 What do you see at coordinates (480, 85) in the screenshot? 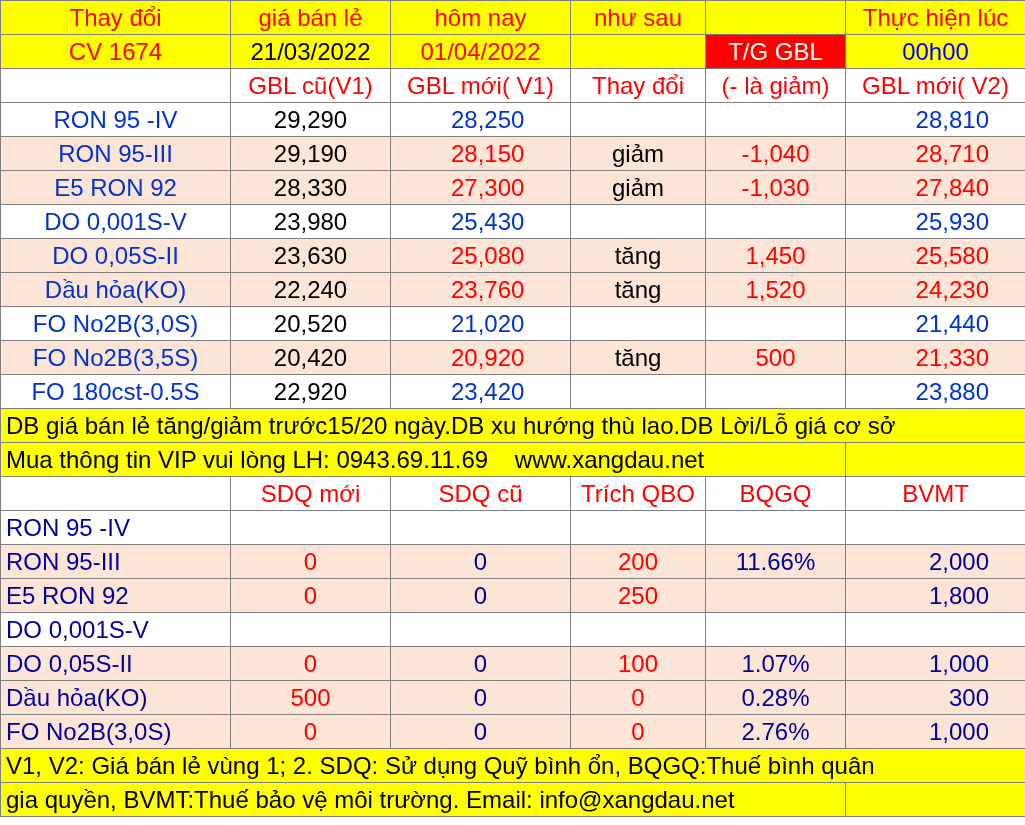
I see `column-header: GBL mới( V1)` at bounding box center [480, 85].